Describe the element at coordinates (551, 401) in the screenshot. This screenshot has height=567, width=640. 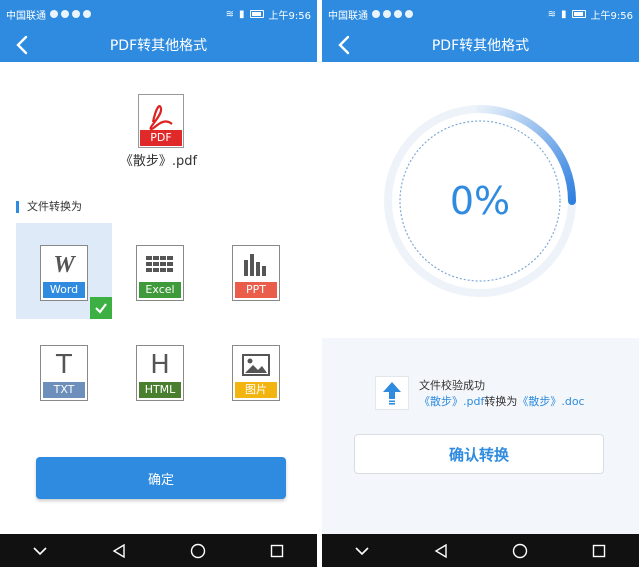
I see `verify-target: 《散步》.doc` at that location.